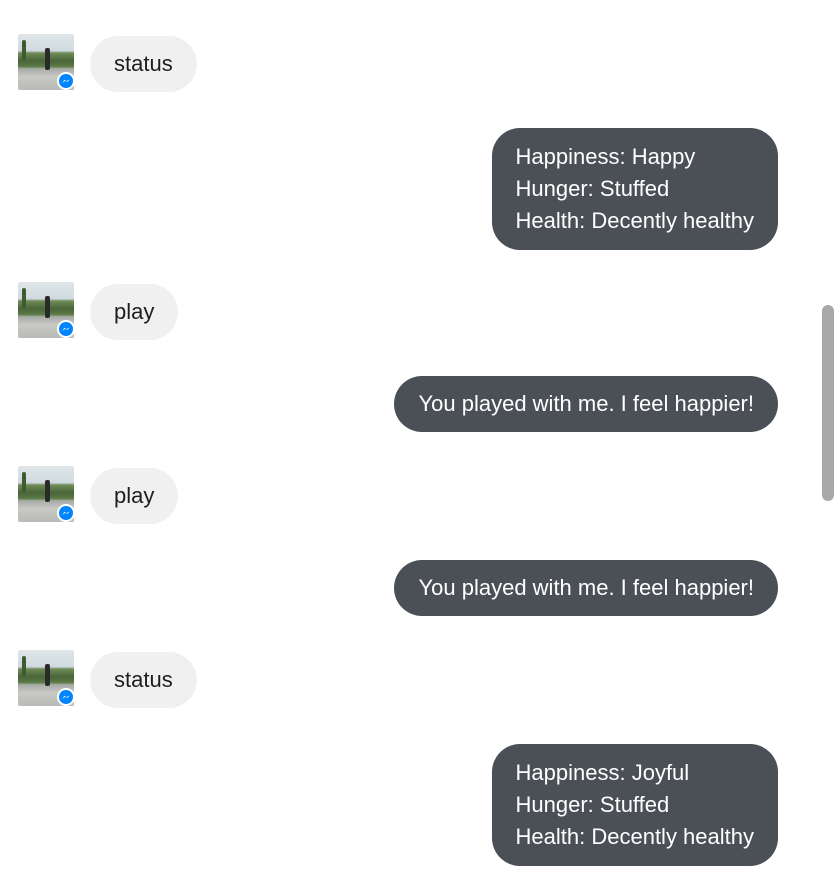  I want to click on message-line: Happiness: Happy, so click(605, 156).